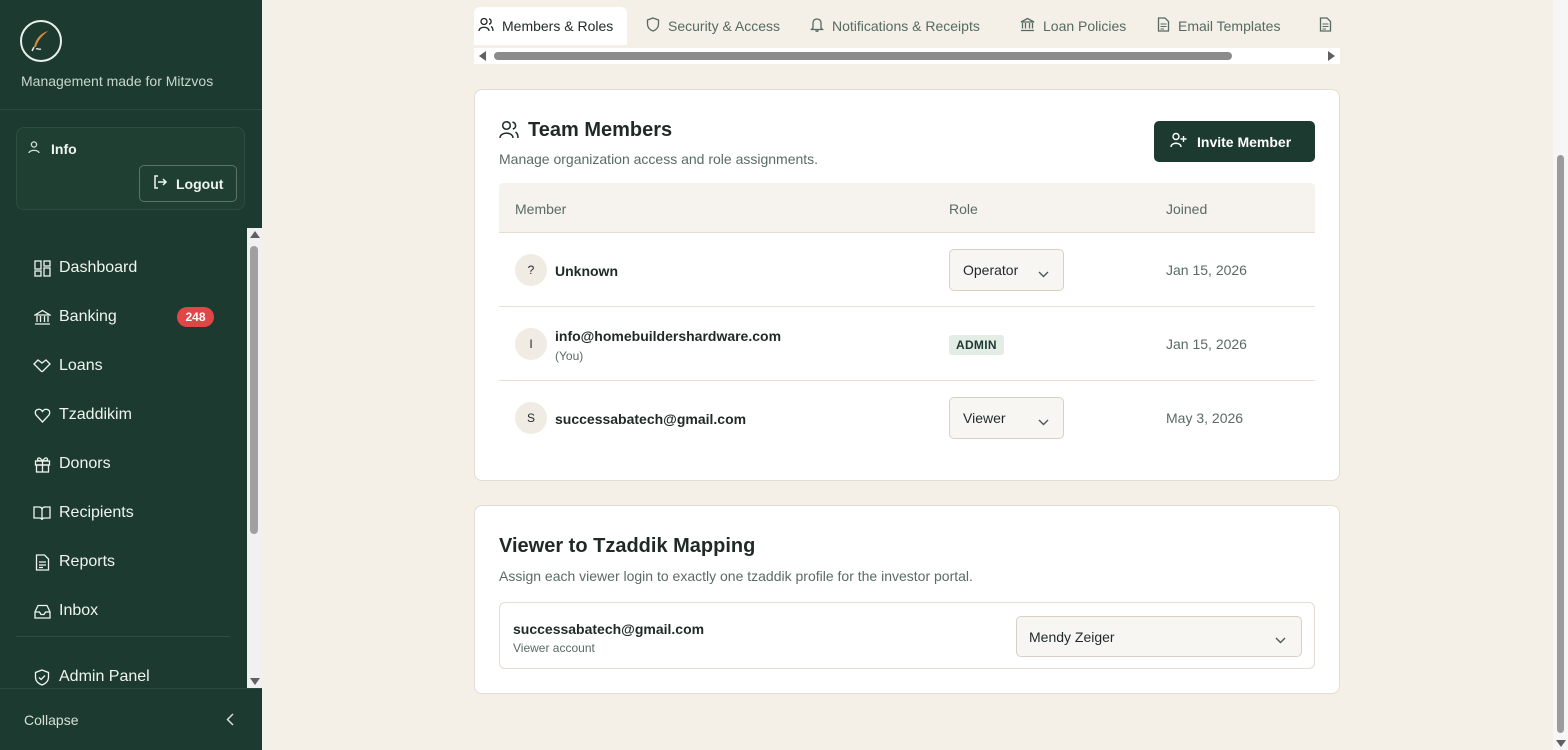  I want to click on tab-members-roles: Members & Roles, so click(550, 26).